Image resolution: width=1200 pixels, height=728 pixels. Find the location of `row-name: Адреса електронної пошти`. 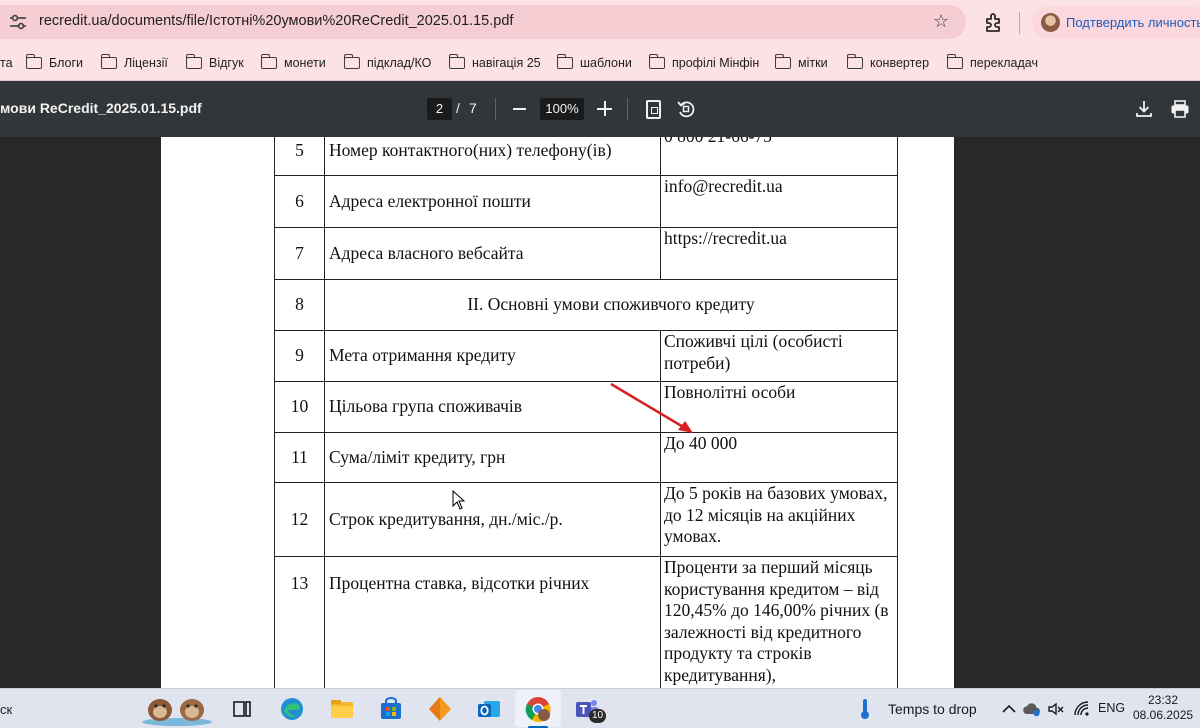

row-name: Адреса електронної пошти is located at coordinates (492, 201).